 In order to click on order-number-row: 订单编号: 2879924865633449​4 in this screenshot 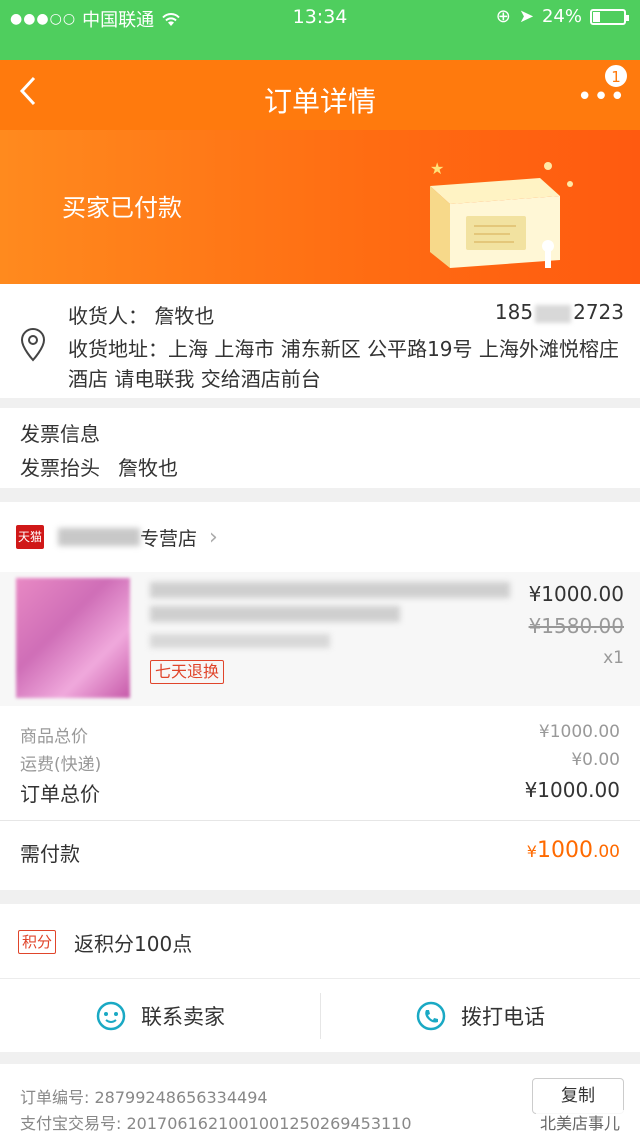, I will do `click(144, 1096)`.